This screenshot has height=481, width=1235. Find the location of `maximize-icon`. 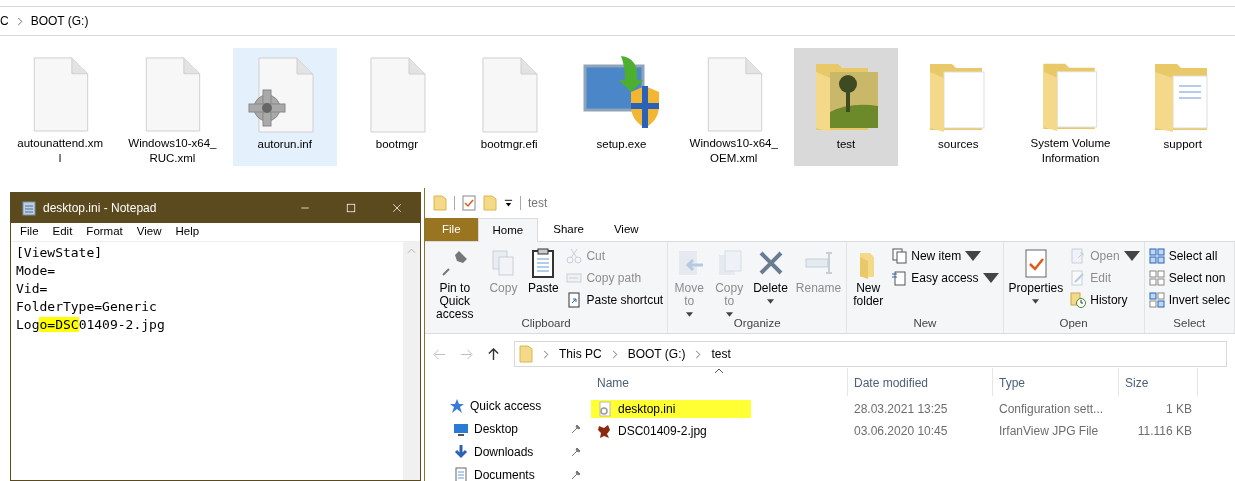

maximize-icon is located at coordinates (351, 208).